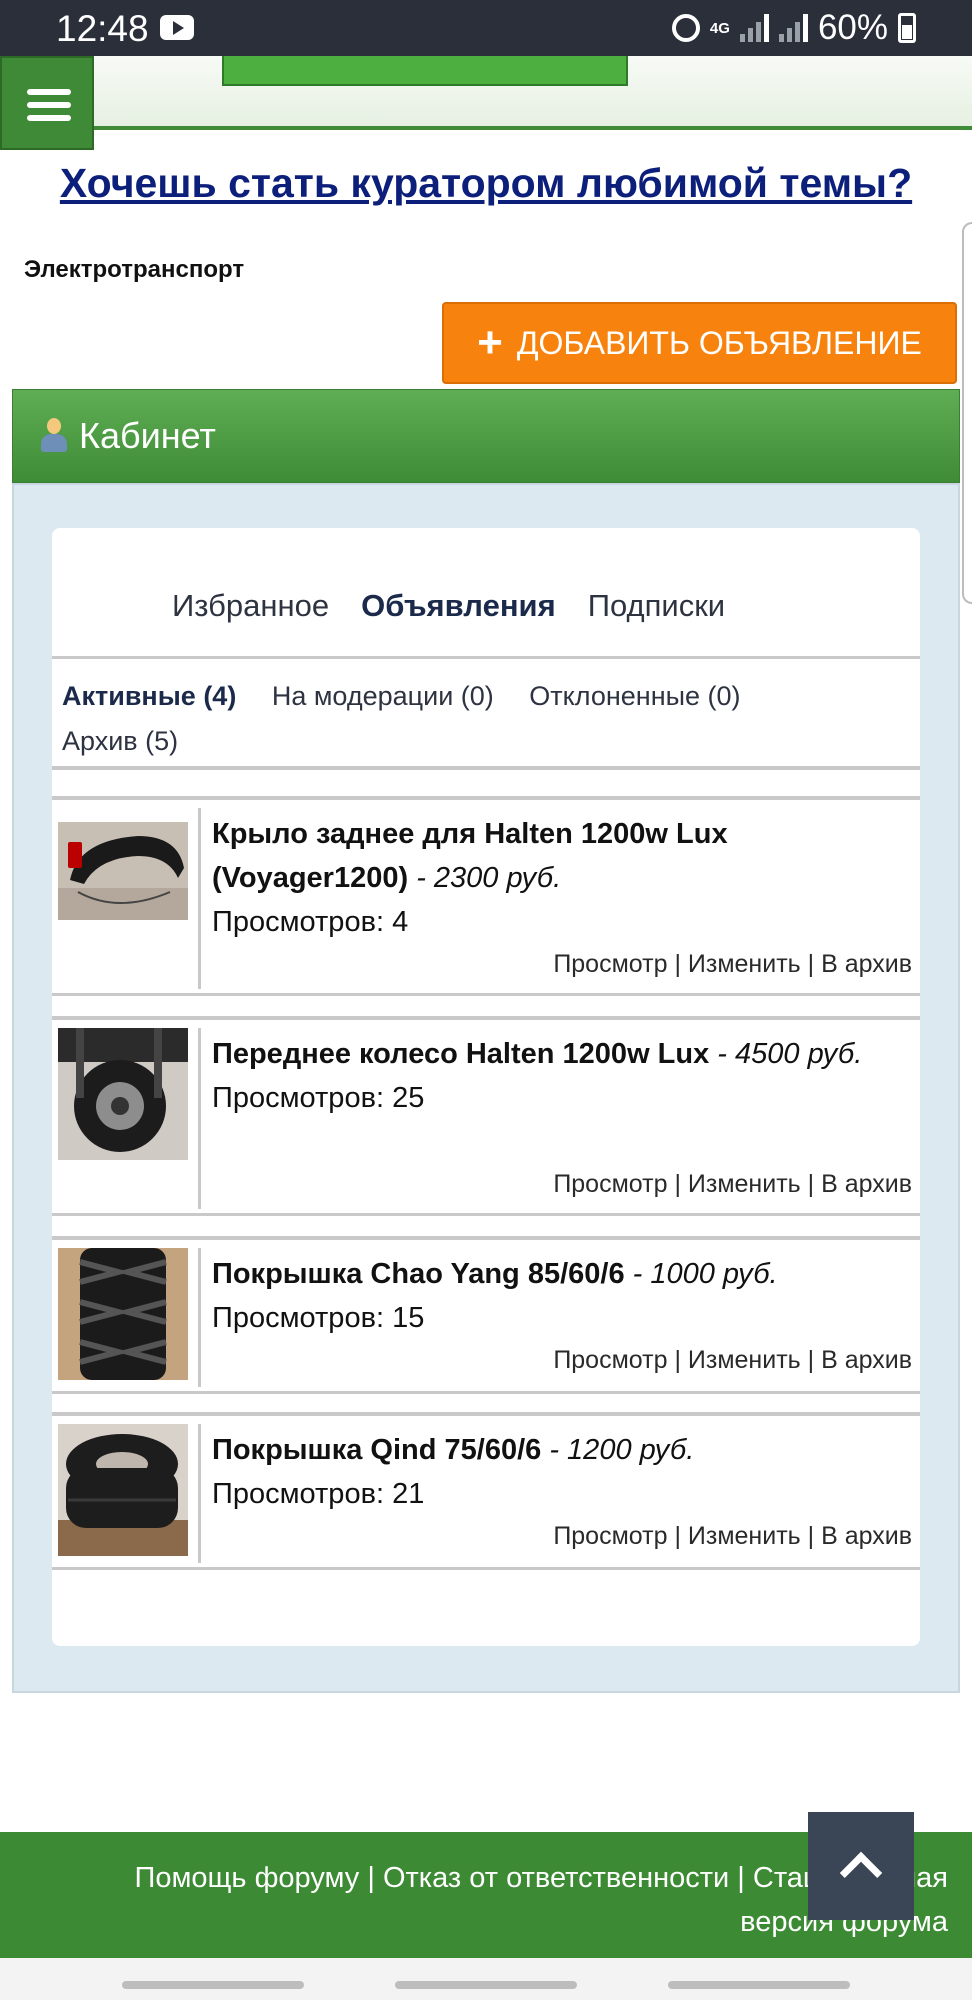  Describe the element at coordinates (486, 1979) in the screenshot. I see `system-nav-bar` at that location.